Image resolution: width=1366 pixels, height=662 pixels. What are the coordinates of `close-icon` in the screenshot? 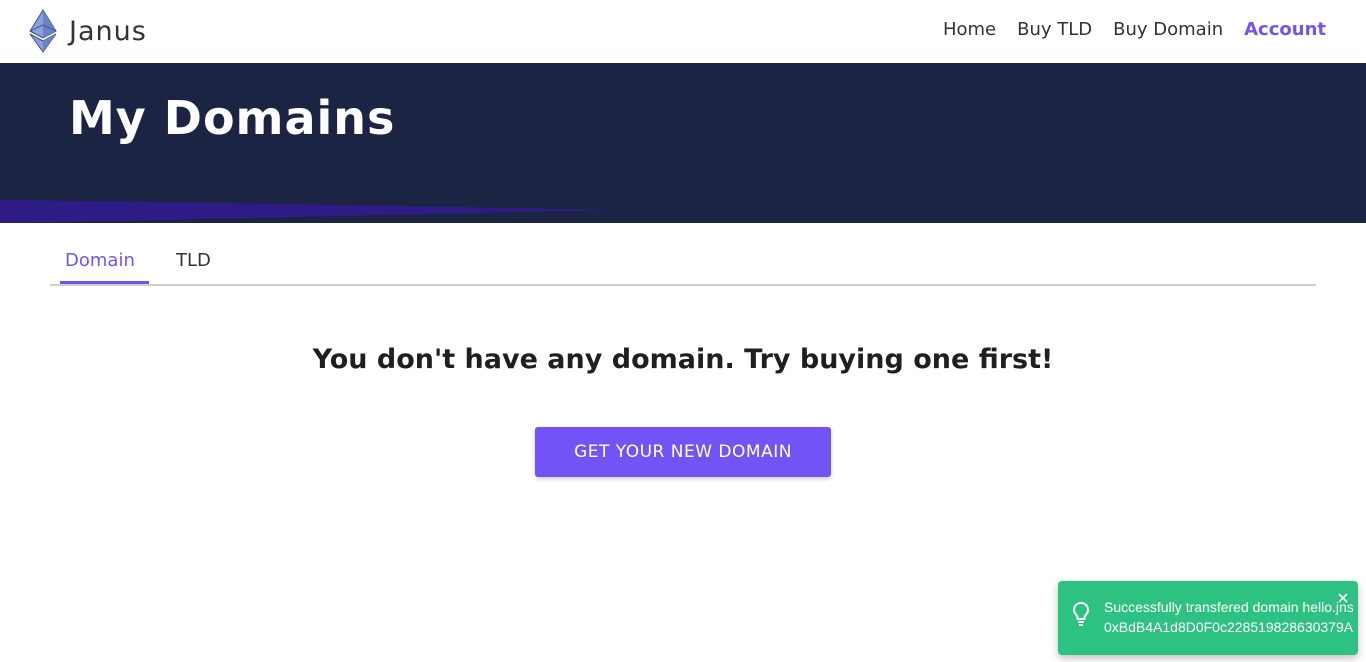 It's located at (1343, 598).